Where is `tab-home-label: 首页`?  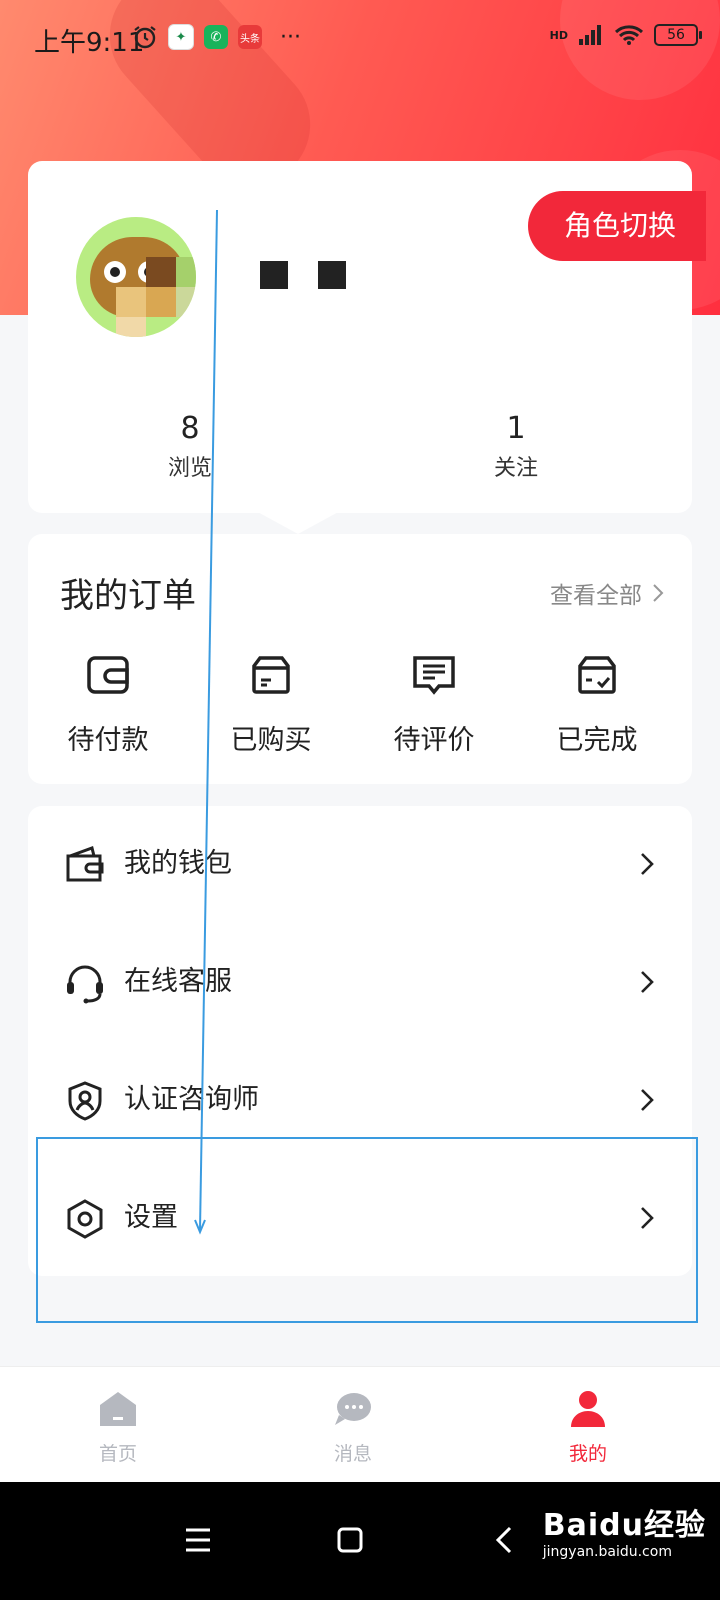 tab-home-label: 首页 is located at coordinates (117, 1454).